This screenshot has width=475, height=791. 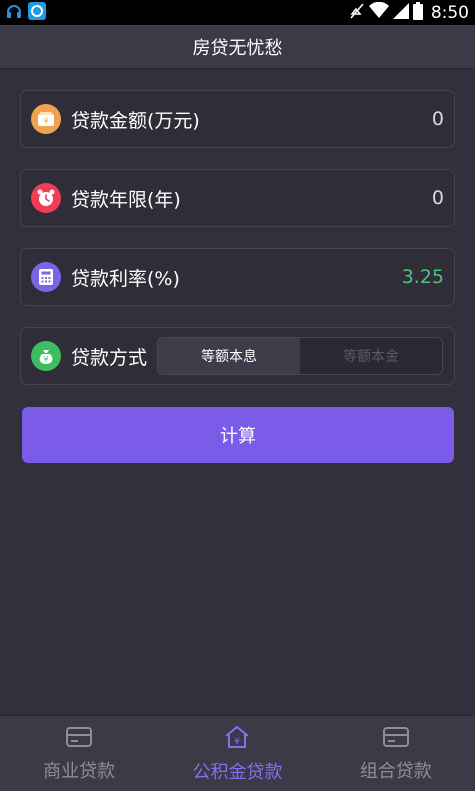 I want to click on tab-combined-loan: 组合贷款, so click(x=396, y=753).